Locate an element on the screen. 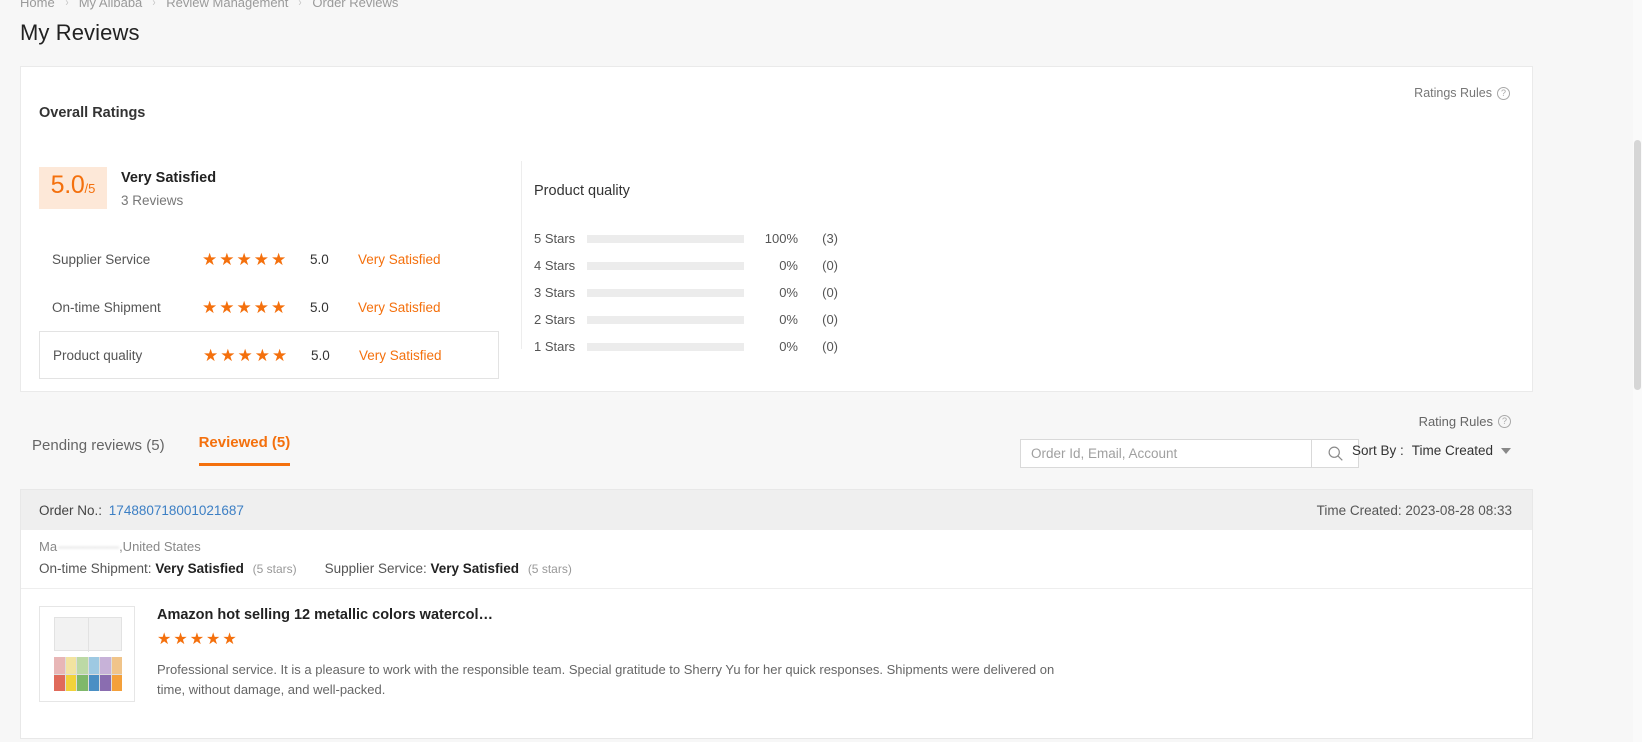  chevron-down-icon is located at coordinates (1506, 450).